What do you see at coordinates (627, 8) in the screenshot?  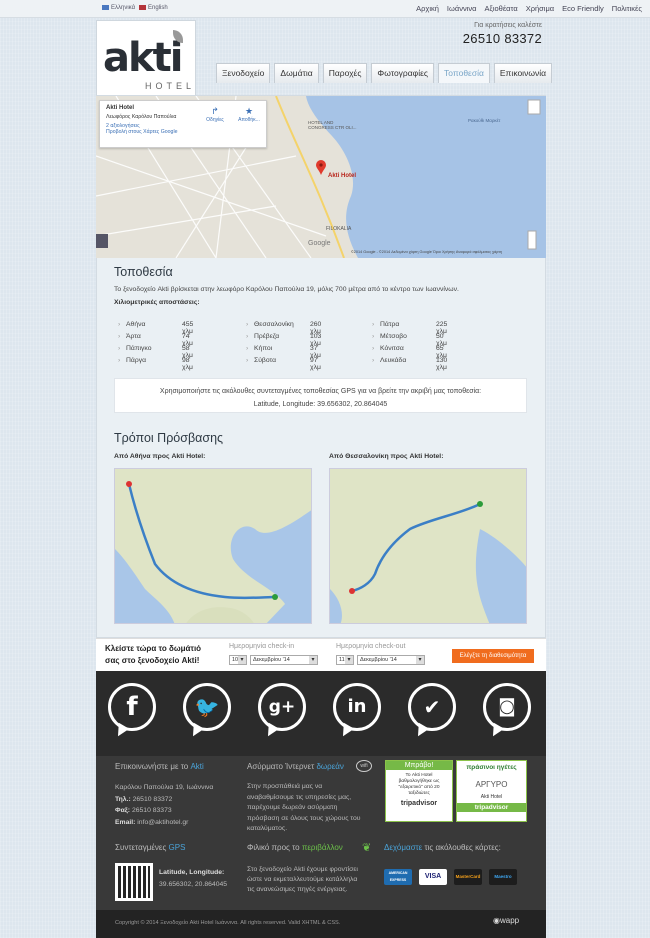 I see `topnav-policies: Πολιτικές` at bounding box center [627, 8].